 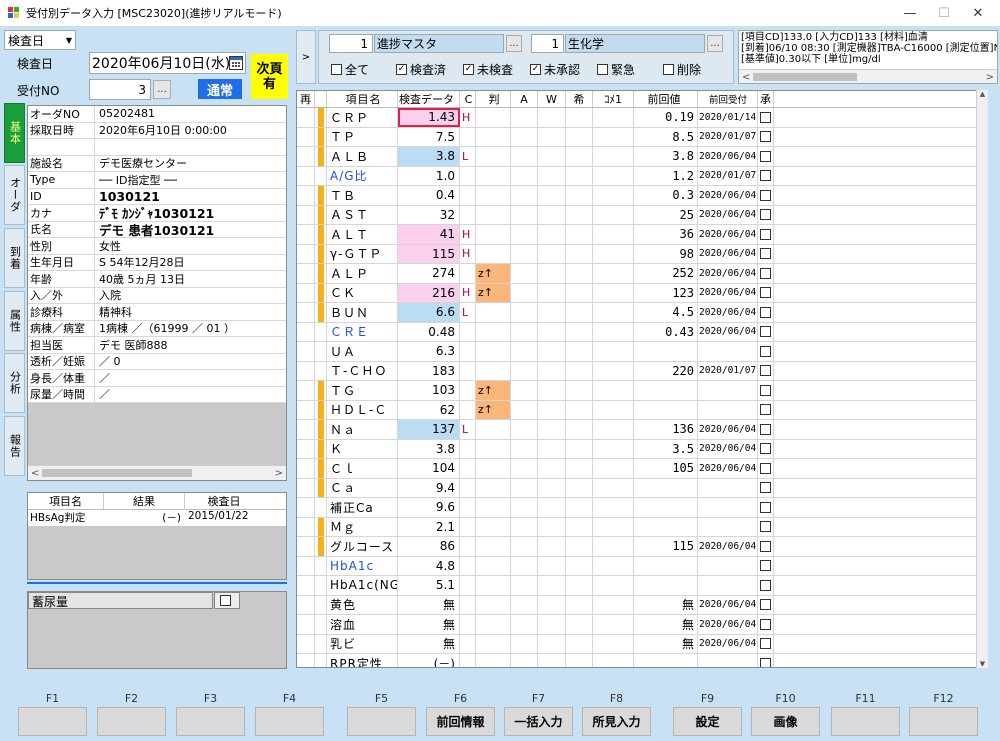 I want to click on fkey-7: F7 一括入力, so click(x=538, y=714).